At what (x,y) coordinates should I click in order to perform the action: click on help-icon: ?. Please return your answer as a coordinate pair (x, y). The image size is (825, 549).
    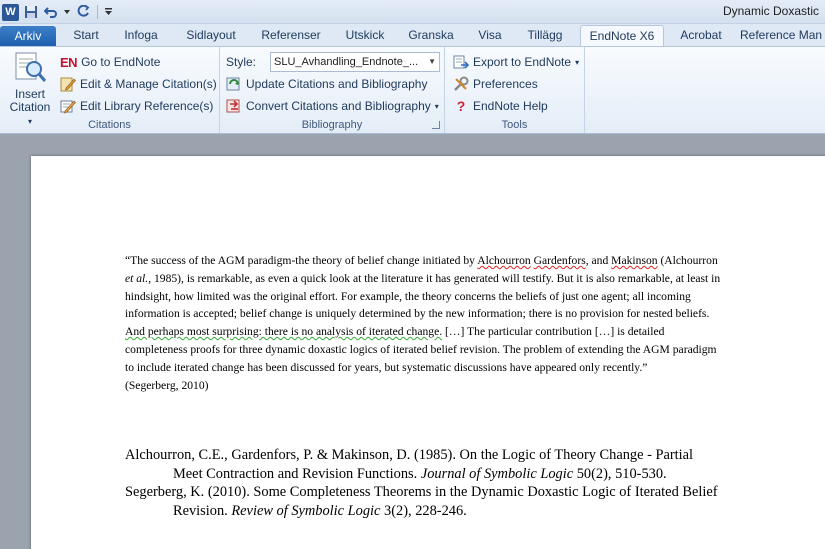
    Looking at the image, I should click on (461, 106).